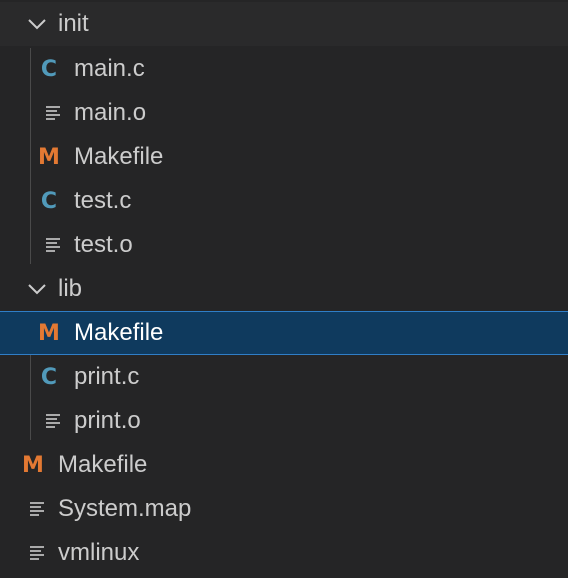 This screenshot has width=568, height=578. Describe the element at coordinates (284, 113) in the screenshot. I see `file-main-o: main.o` at that location.